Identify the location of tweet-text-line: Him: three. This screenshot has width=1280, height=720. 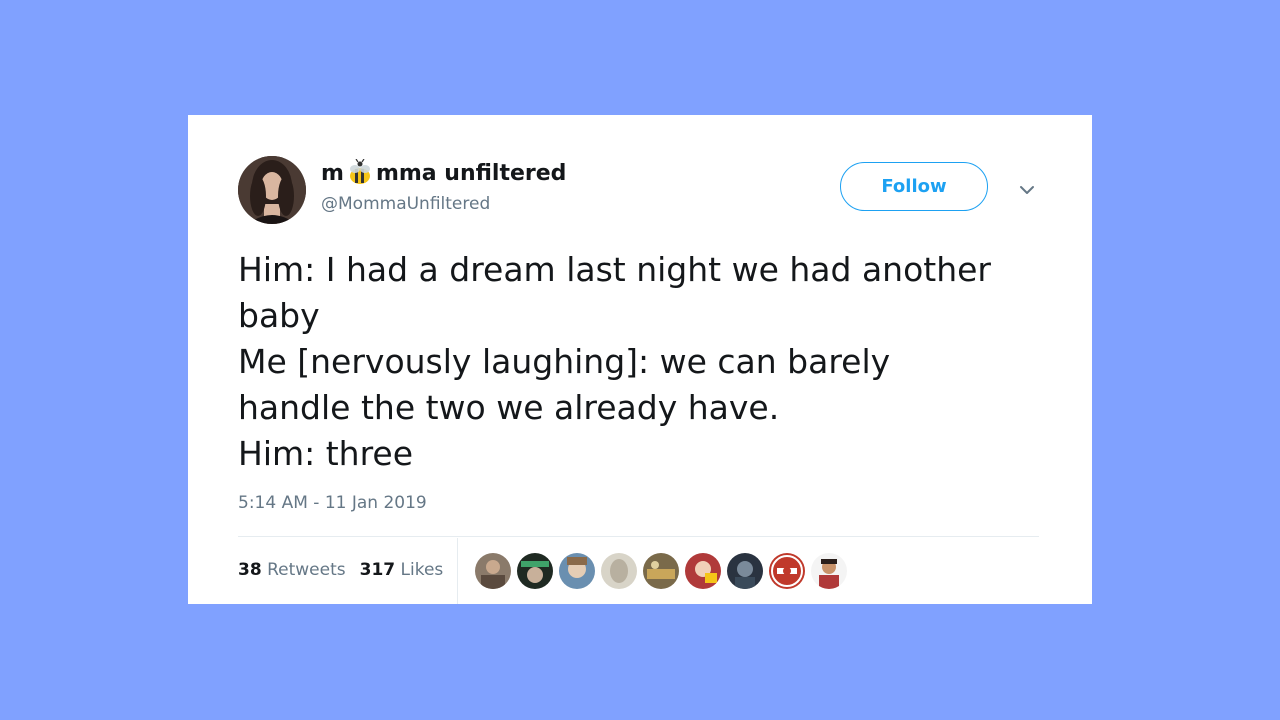
(326, 453).